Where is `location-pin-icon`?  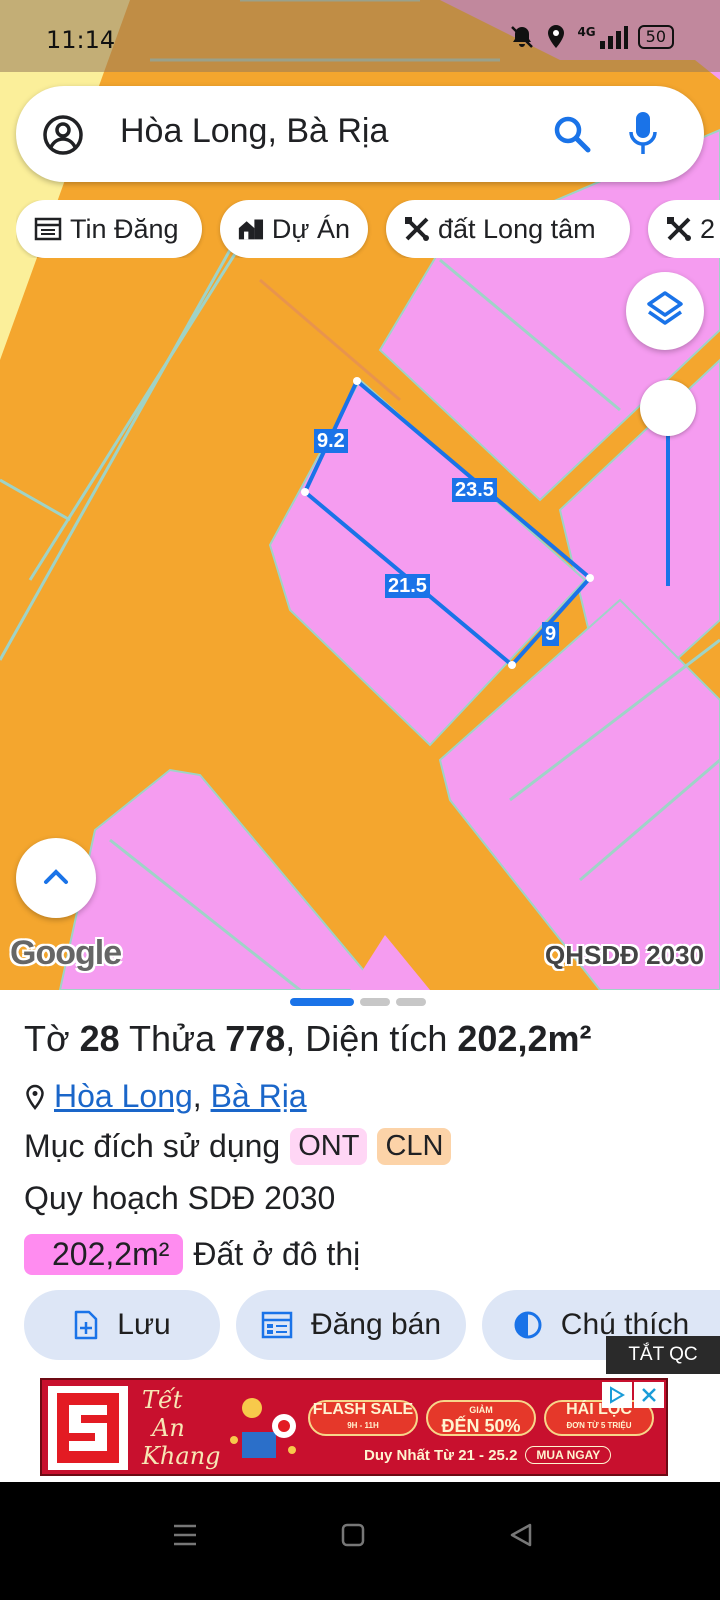 location-pin-icon is located at coordinates (35, 1097).